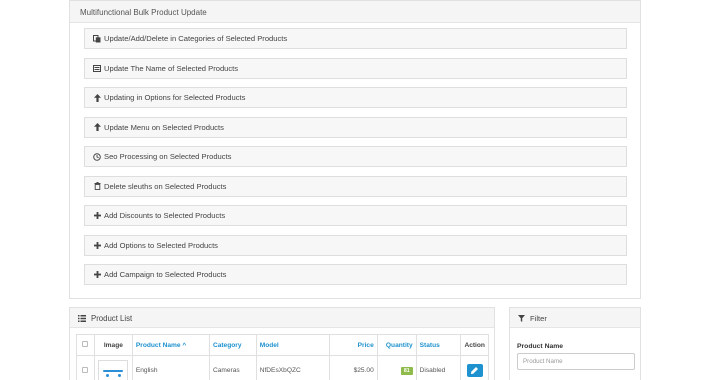  I want to click on pencil-icon, so click(475, 370).